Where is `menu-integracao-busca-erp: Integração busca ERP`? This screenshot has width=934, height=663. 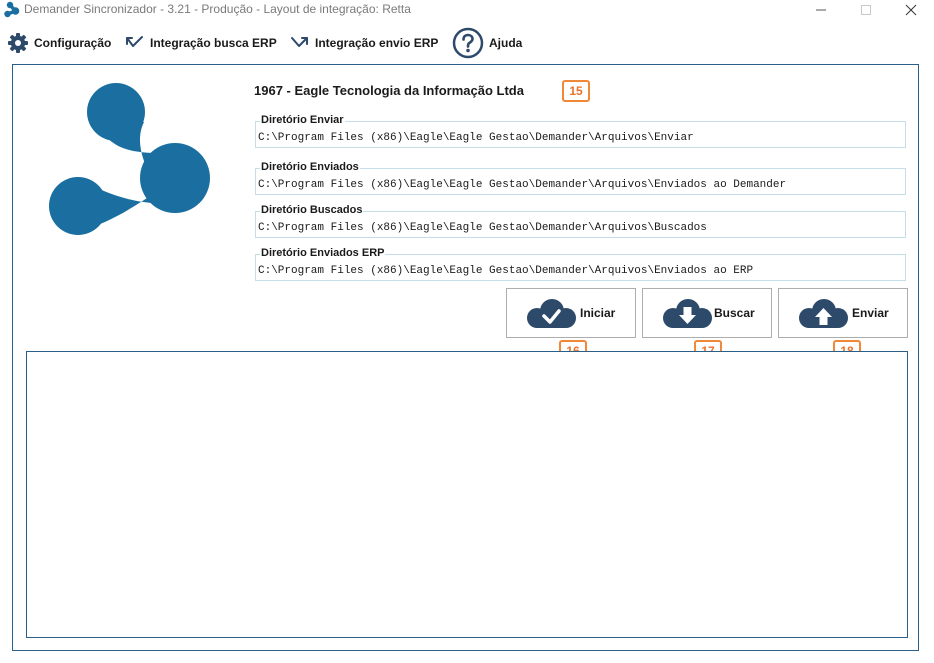
menu-integracao-busca-erp: Integração busca ERP is located at coordinates (201, 43).